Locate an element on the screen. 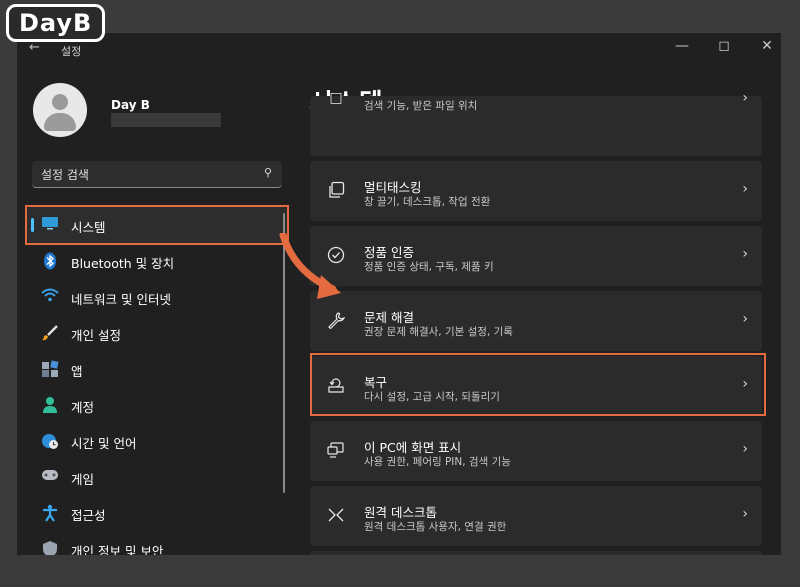  sidebar-item-time-language: 시간 및 언어 is located at coordinates (157, 441).